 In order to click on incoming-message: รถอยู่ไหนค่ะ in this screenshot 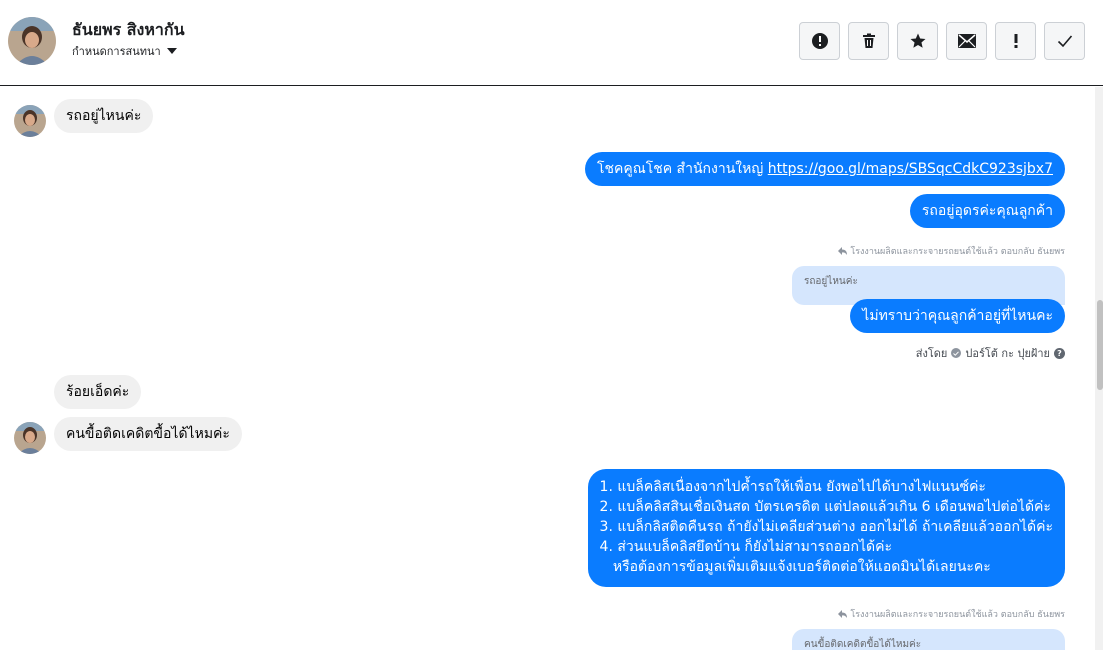, I will do `click(104, 116)`.